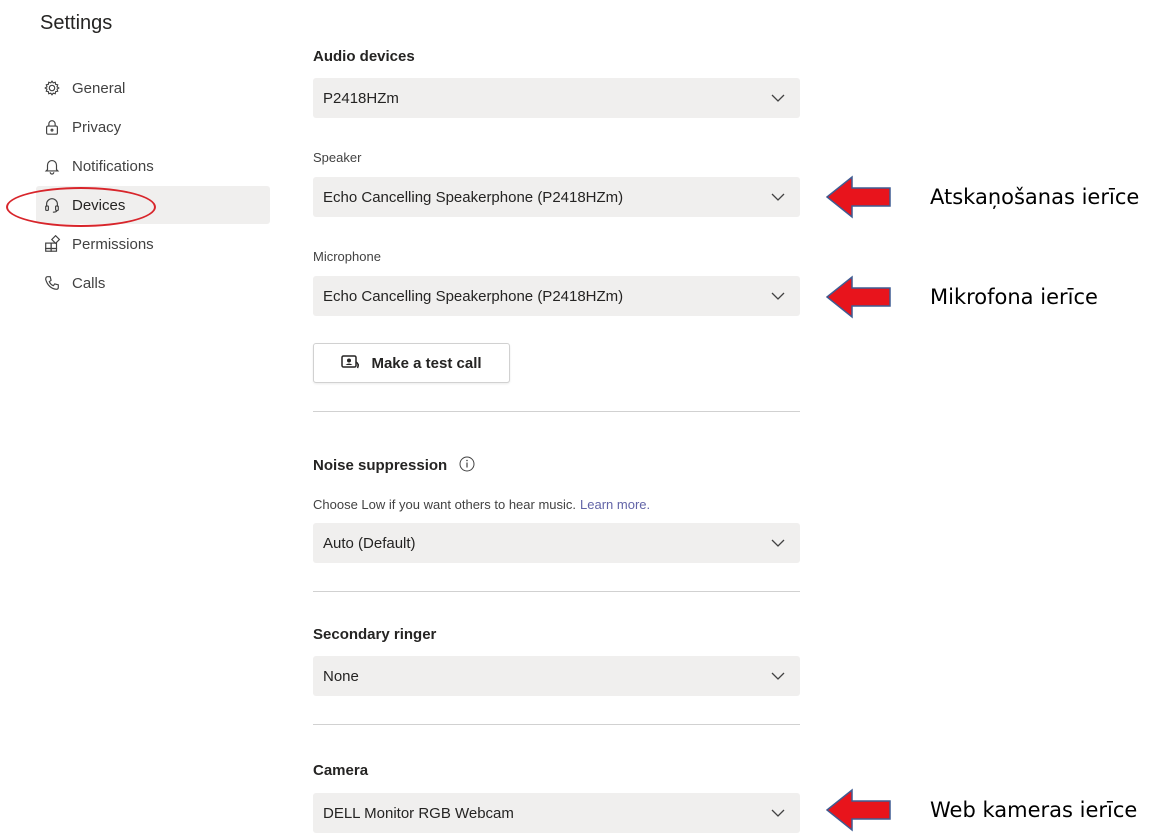  What do you see at coordinates (99, 88) in the screenshot?
I see `sidebar-item-label: General` at bounding box center [99, 88].